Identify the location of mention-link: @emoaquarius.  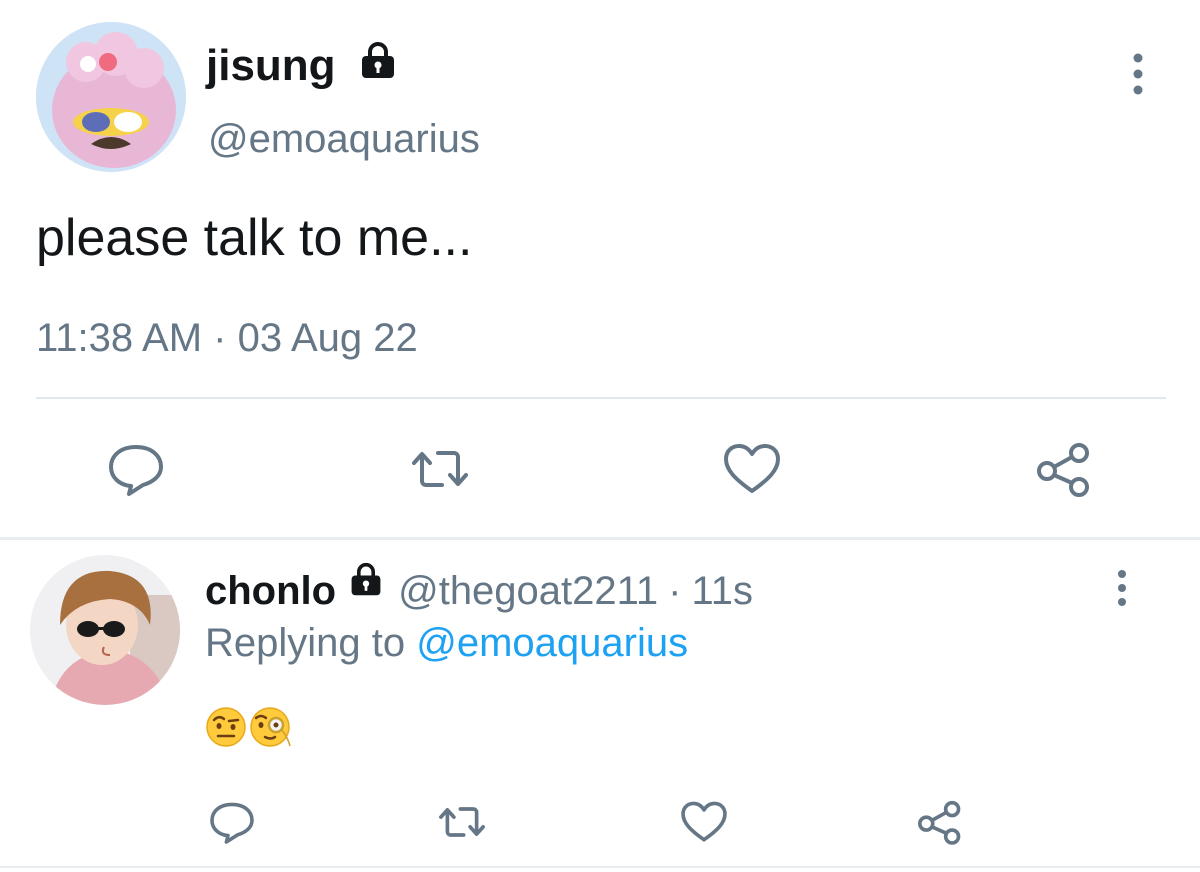
(552, 643).